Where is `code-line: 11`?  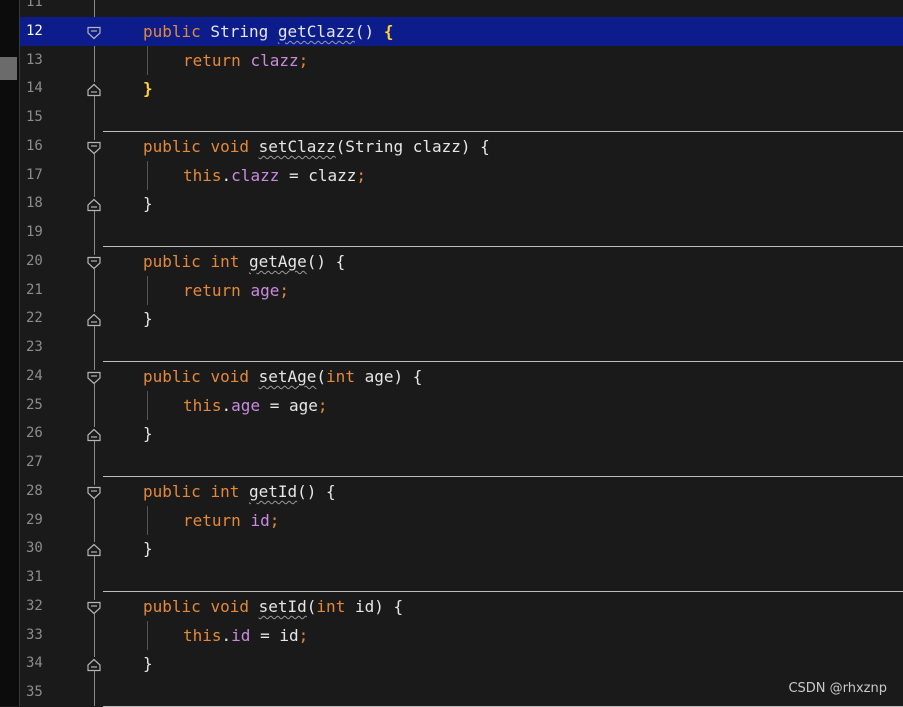 code-line: 11 is located at coordinates (461, 8).